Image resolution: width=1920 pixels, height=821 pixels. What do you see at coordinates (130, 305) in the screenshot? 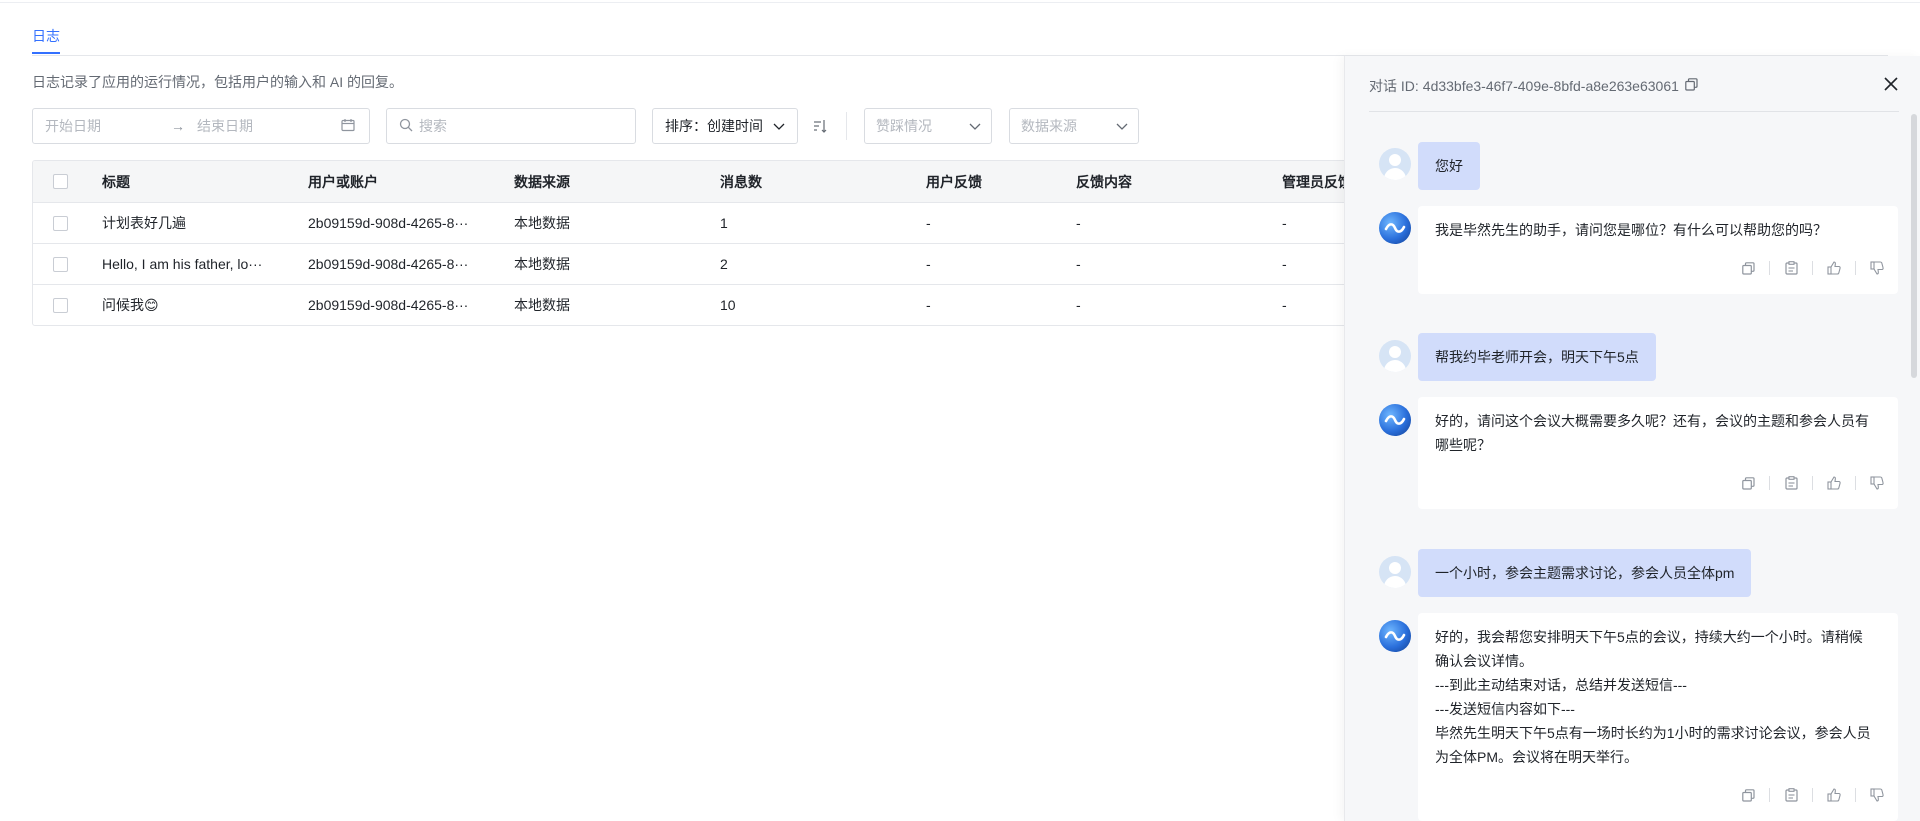
I see `row-title: 问候我😊` at bounding box center [130, 305].